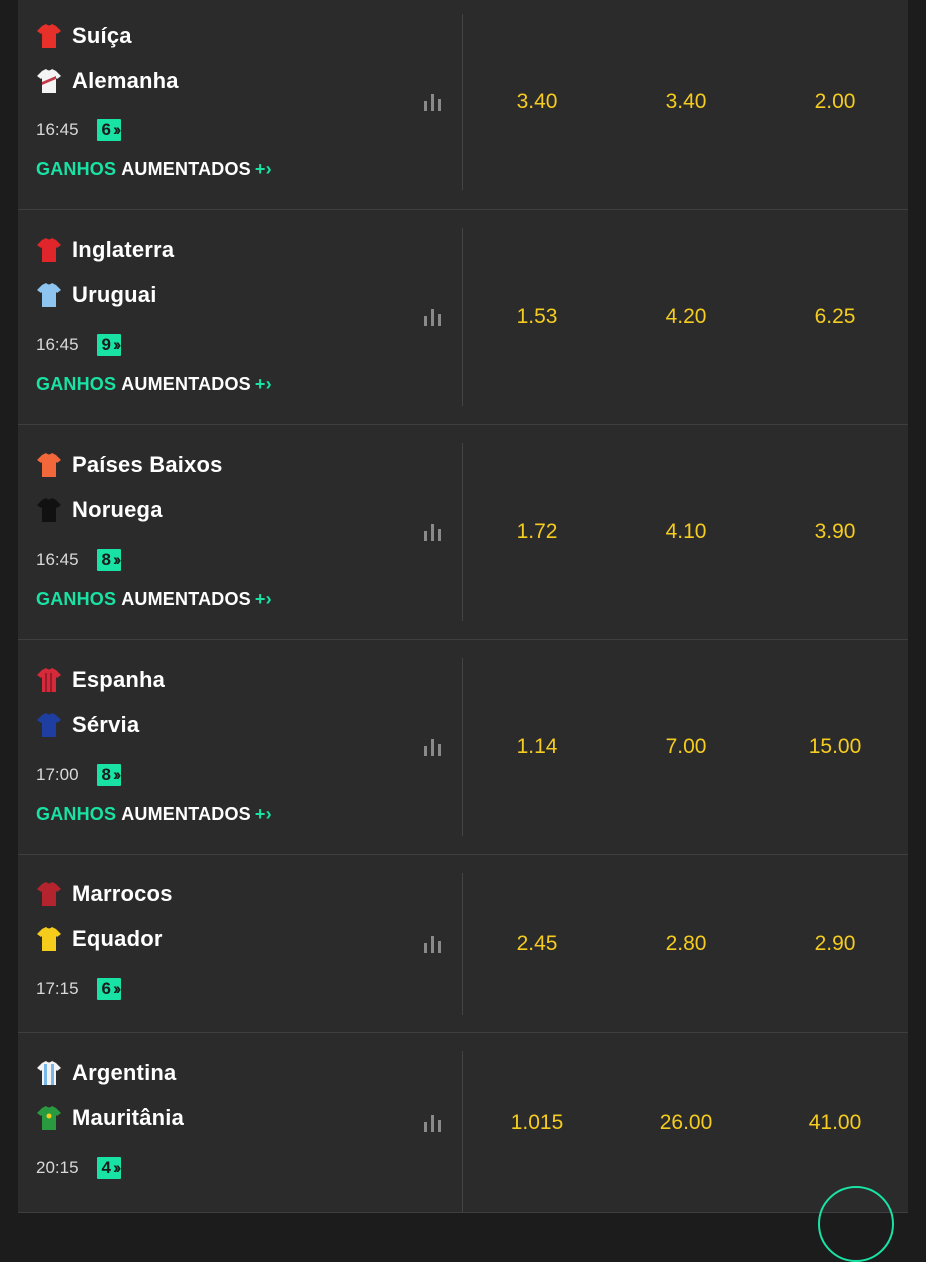 Image resolution: width=926 pixels, height=1262 pixels. Describe the element at coordinates (107, 81) in the screenshot. I see `away-team: Alemanha` at that location.